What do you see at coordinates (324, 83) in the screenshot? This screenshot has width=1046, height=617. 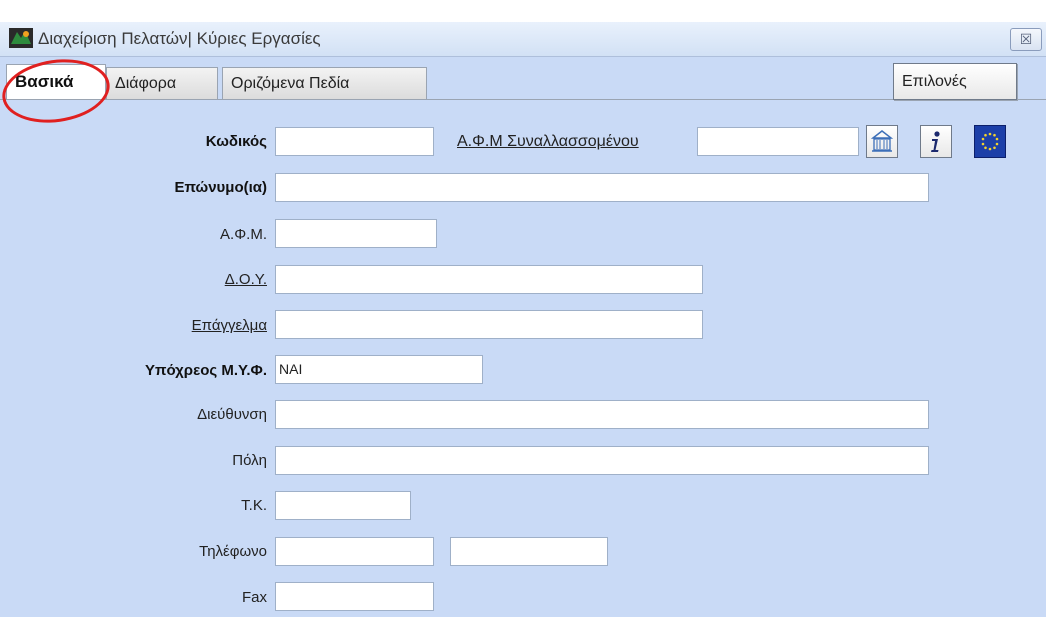 I see `tab-custom-fields: Οριζόμενα Πεδία` at bounding box center [324, 83].